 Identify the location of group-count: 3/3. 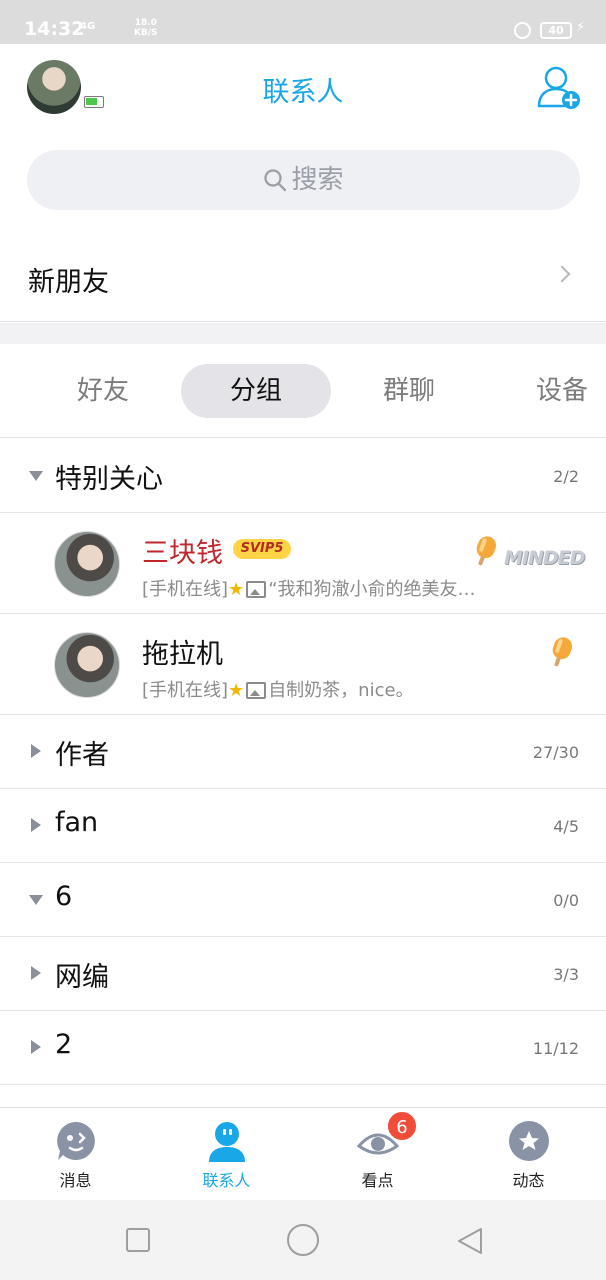
(566, 974).